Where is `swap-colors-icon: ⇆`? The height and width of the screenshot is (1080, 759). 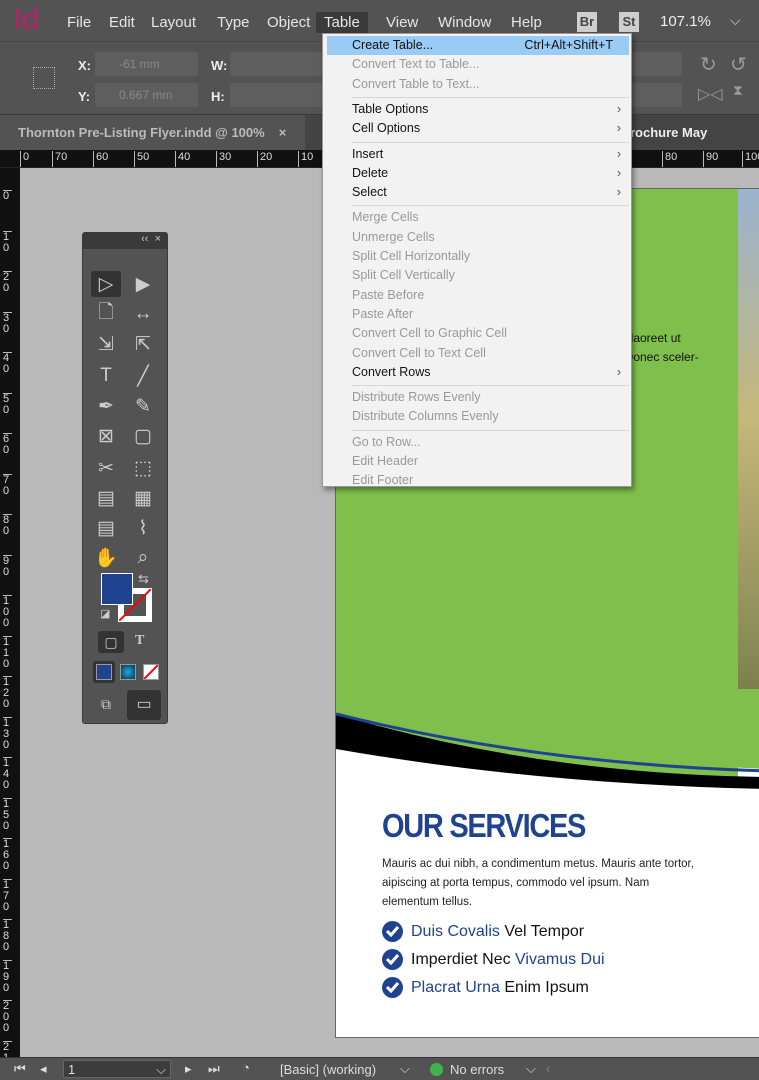
swap-colors-icon: ⇆ is located at coordinates (143, 579).